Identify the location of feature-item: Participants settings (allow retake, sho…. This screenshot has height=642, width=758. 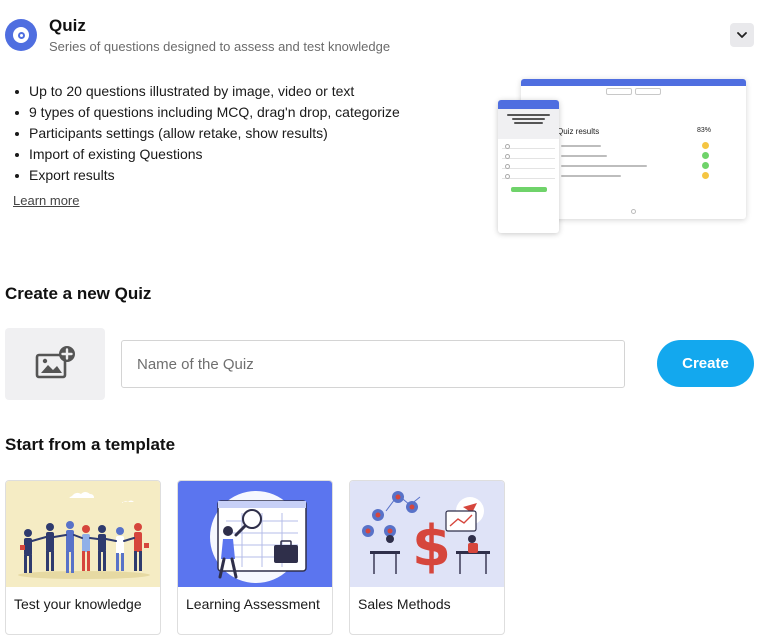
(206, 133).